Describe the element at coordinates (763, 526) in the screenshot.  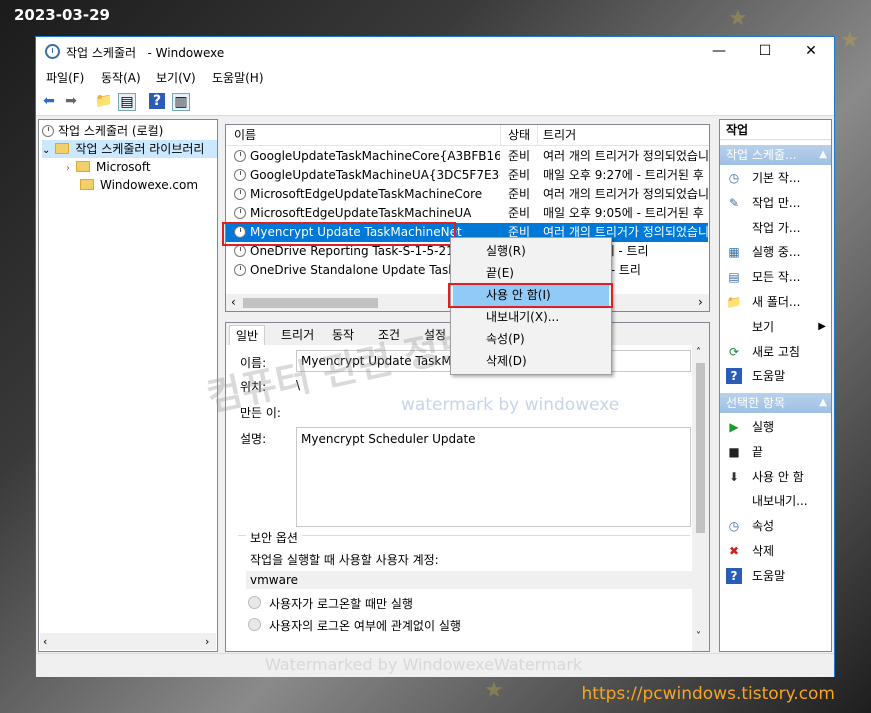
I see `action-label: 속성` at that location.